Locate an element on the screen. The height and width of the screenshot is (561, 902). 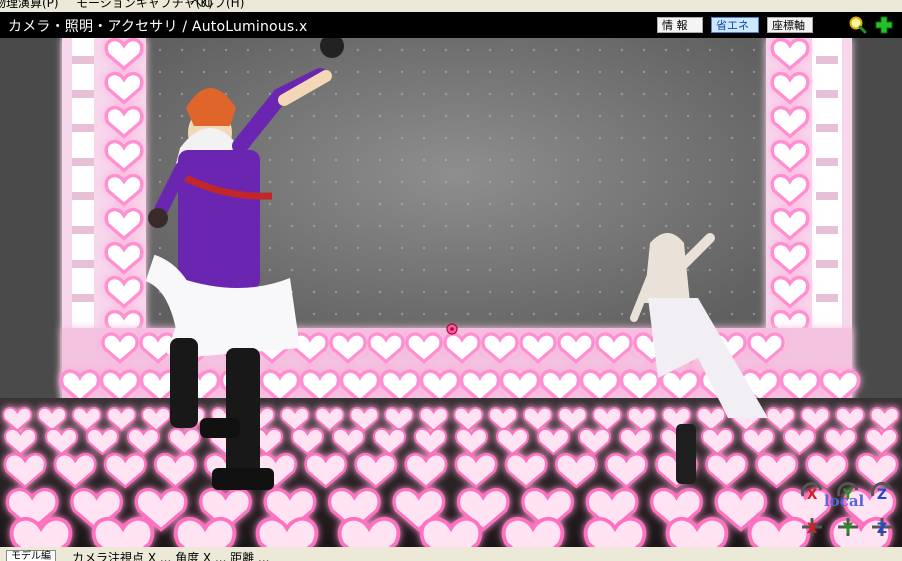
viewport-title: カメラ・照明・アクセサリ / AutoLuminous.x is located at coordinates (158, 27).